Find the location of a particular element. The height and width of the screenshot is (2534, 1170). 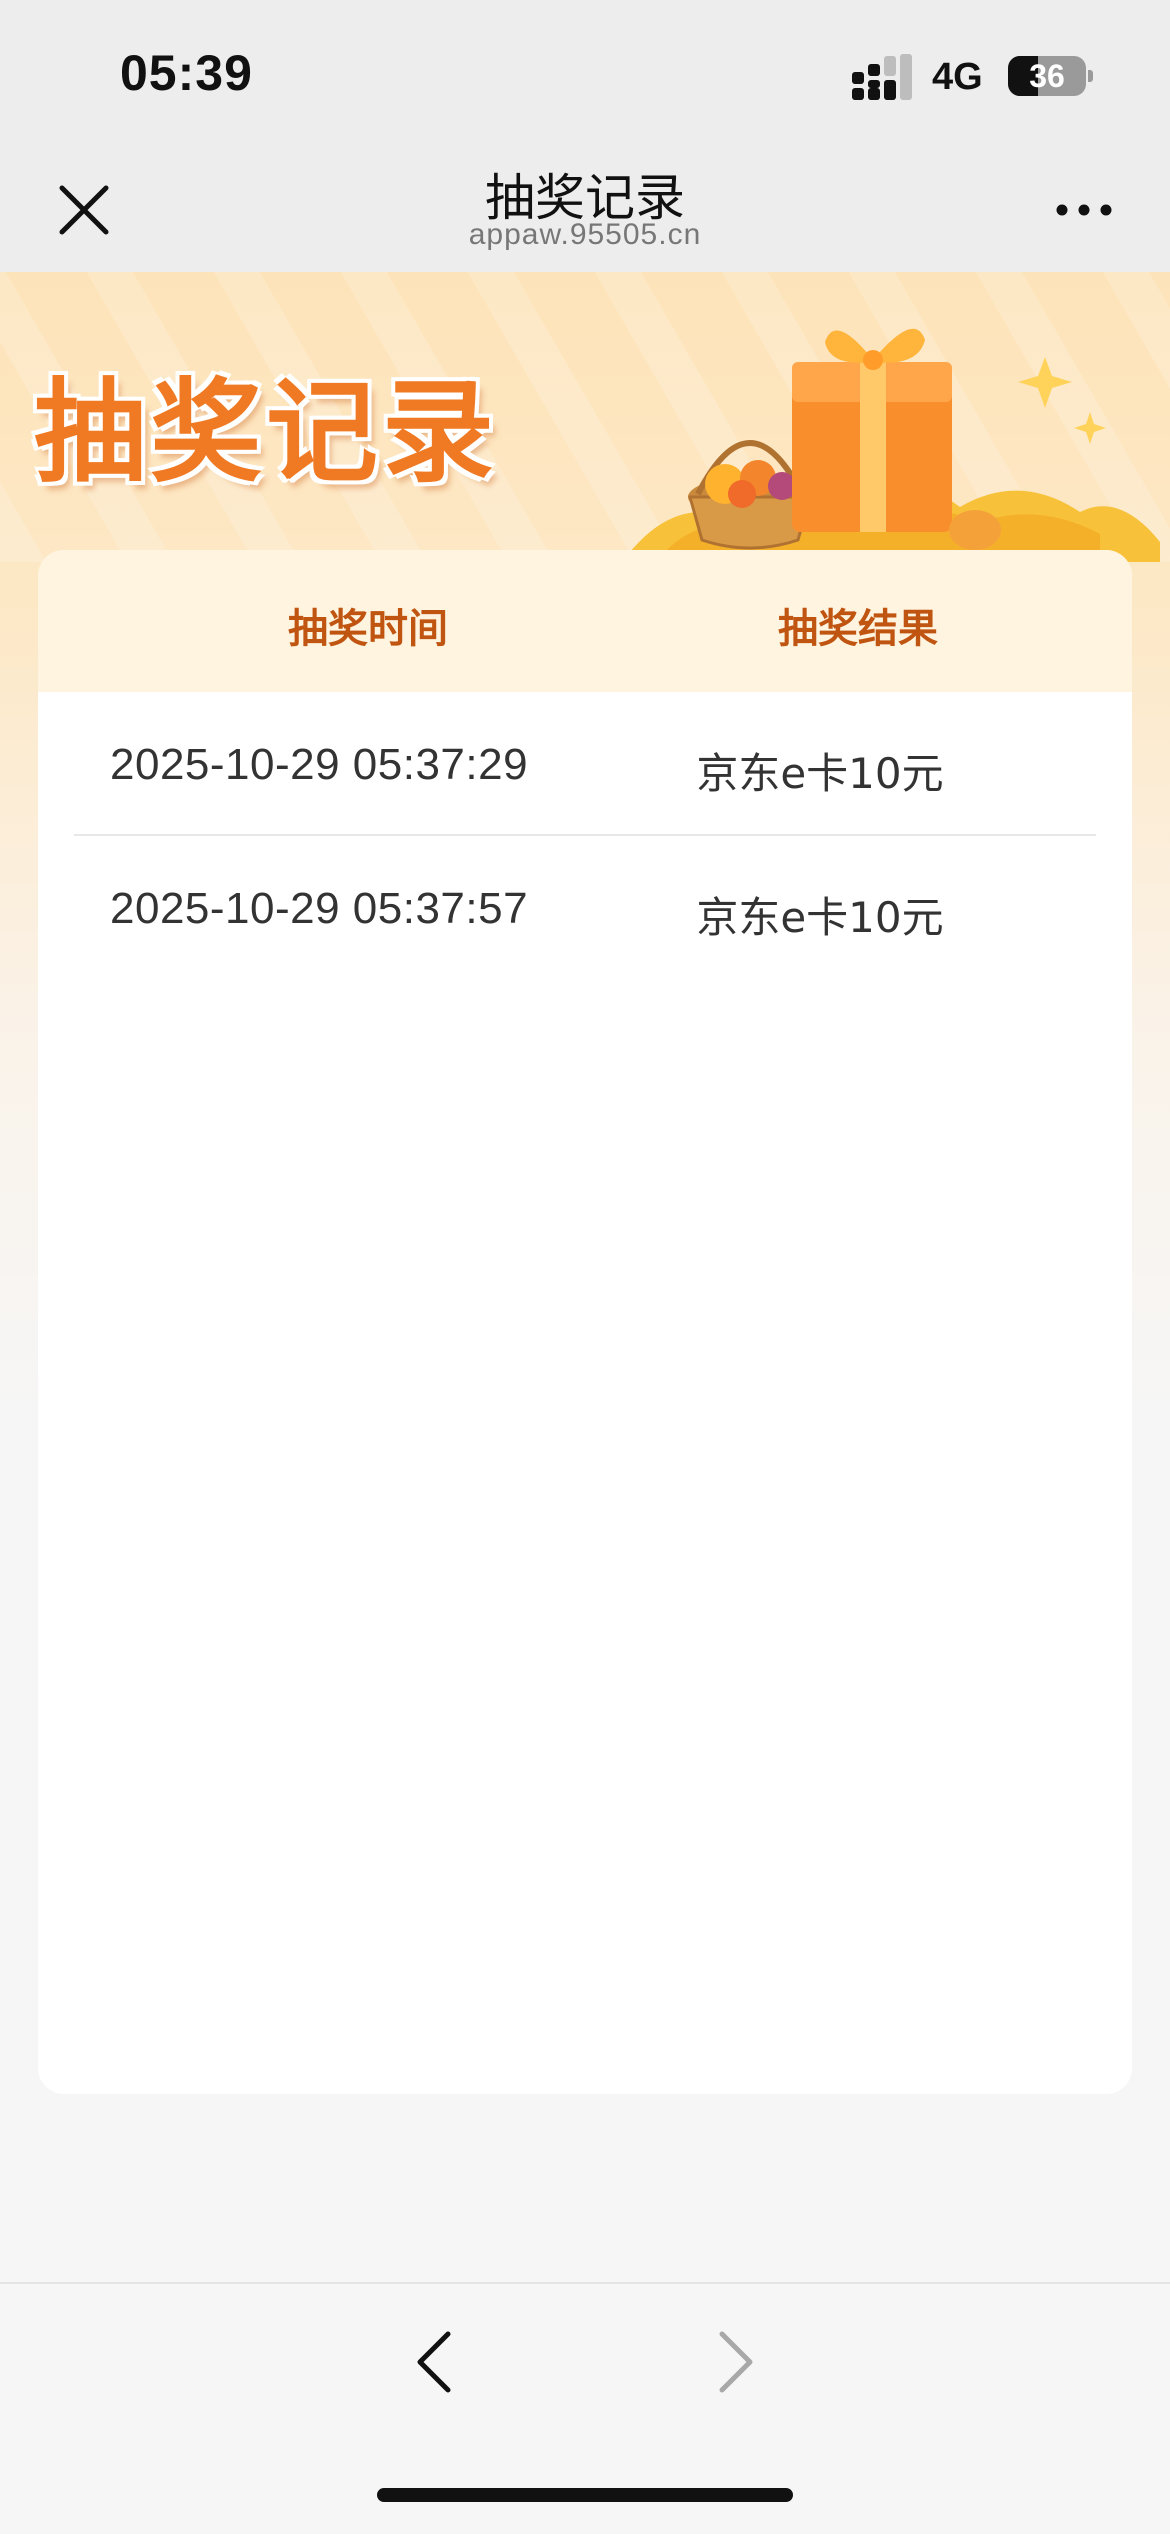

column-header-result: 抽奖结果 is located at coordinates (858, 629).